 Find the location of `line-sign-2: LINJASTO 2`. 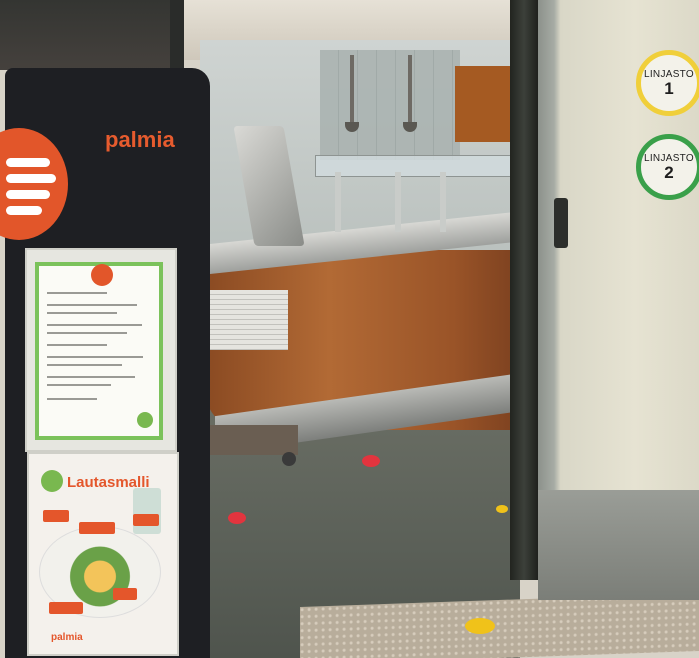

line-sign-2: LINJASTO 2 is located at coordinates (667, 167).